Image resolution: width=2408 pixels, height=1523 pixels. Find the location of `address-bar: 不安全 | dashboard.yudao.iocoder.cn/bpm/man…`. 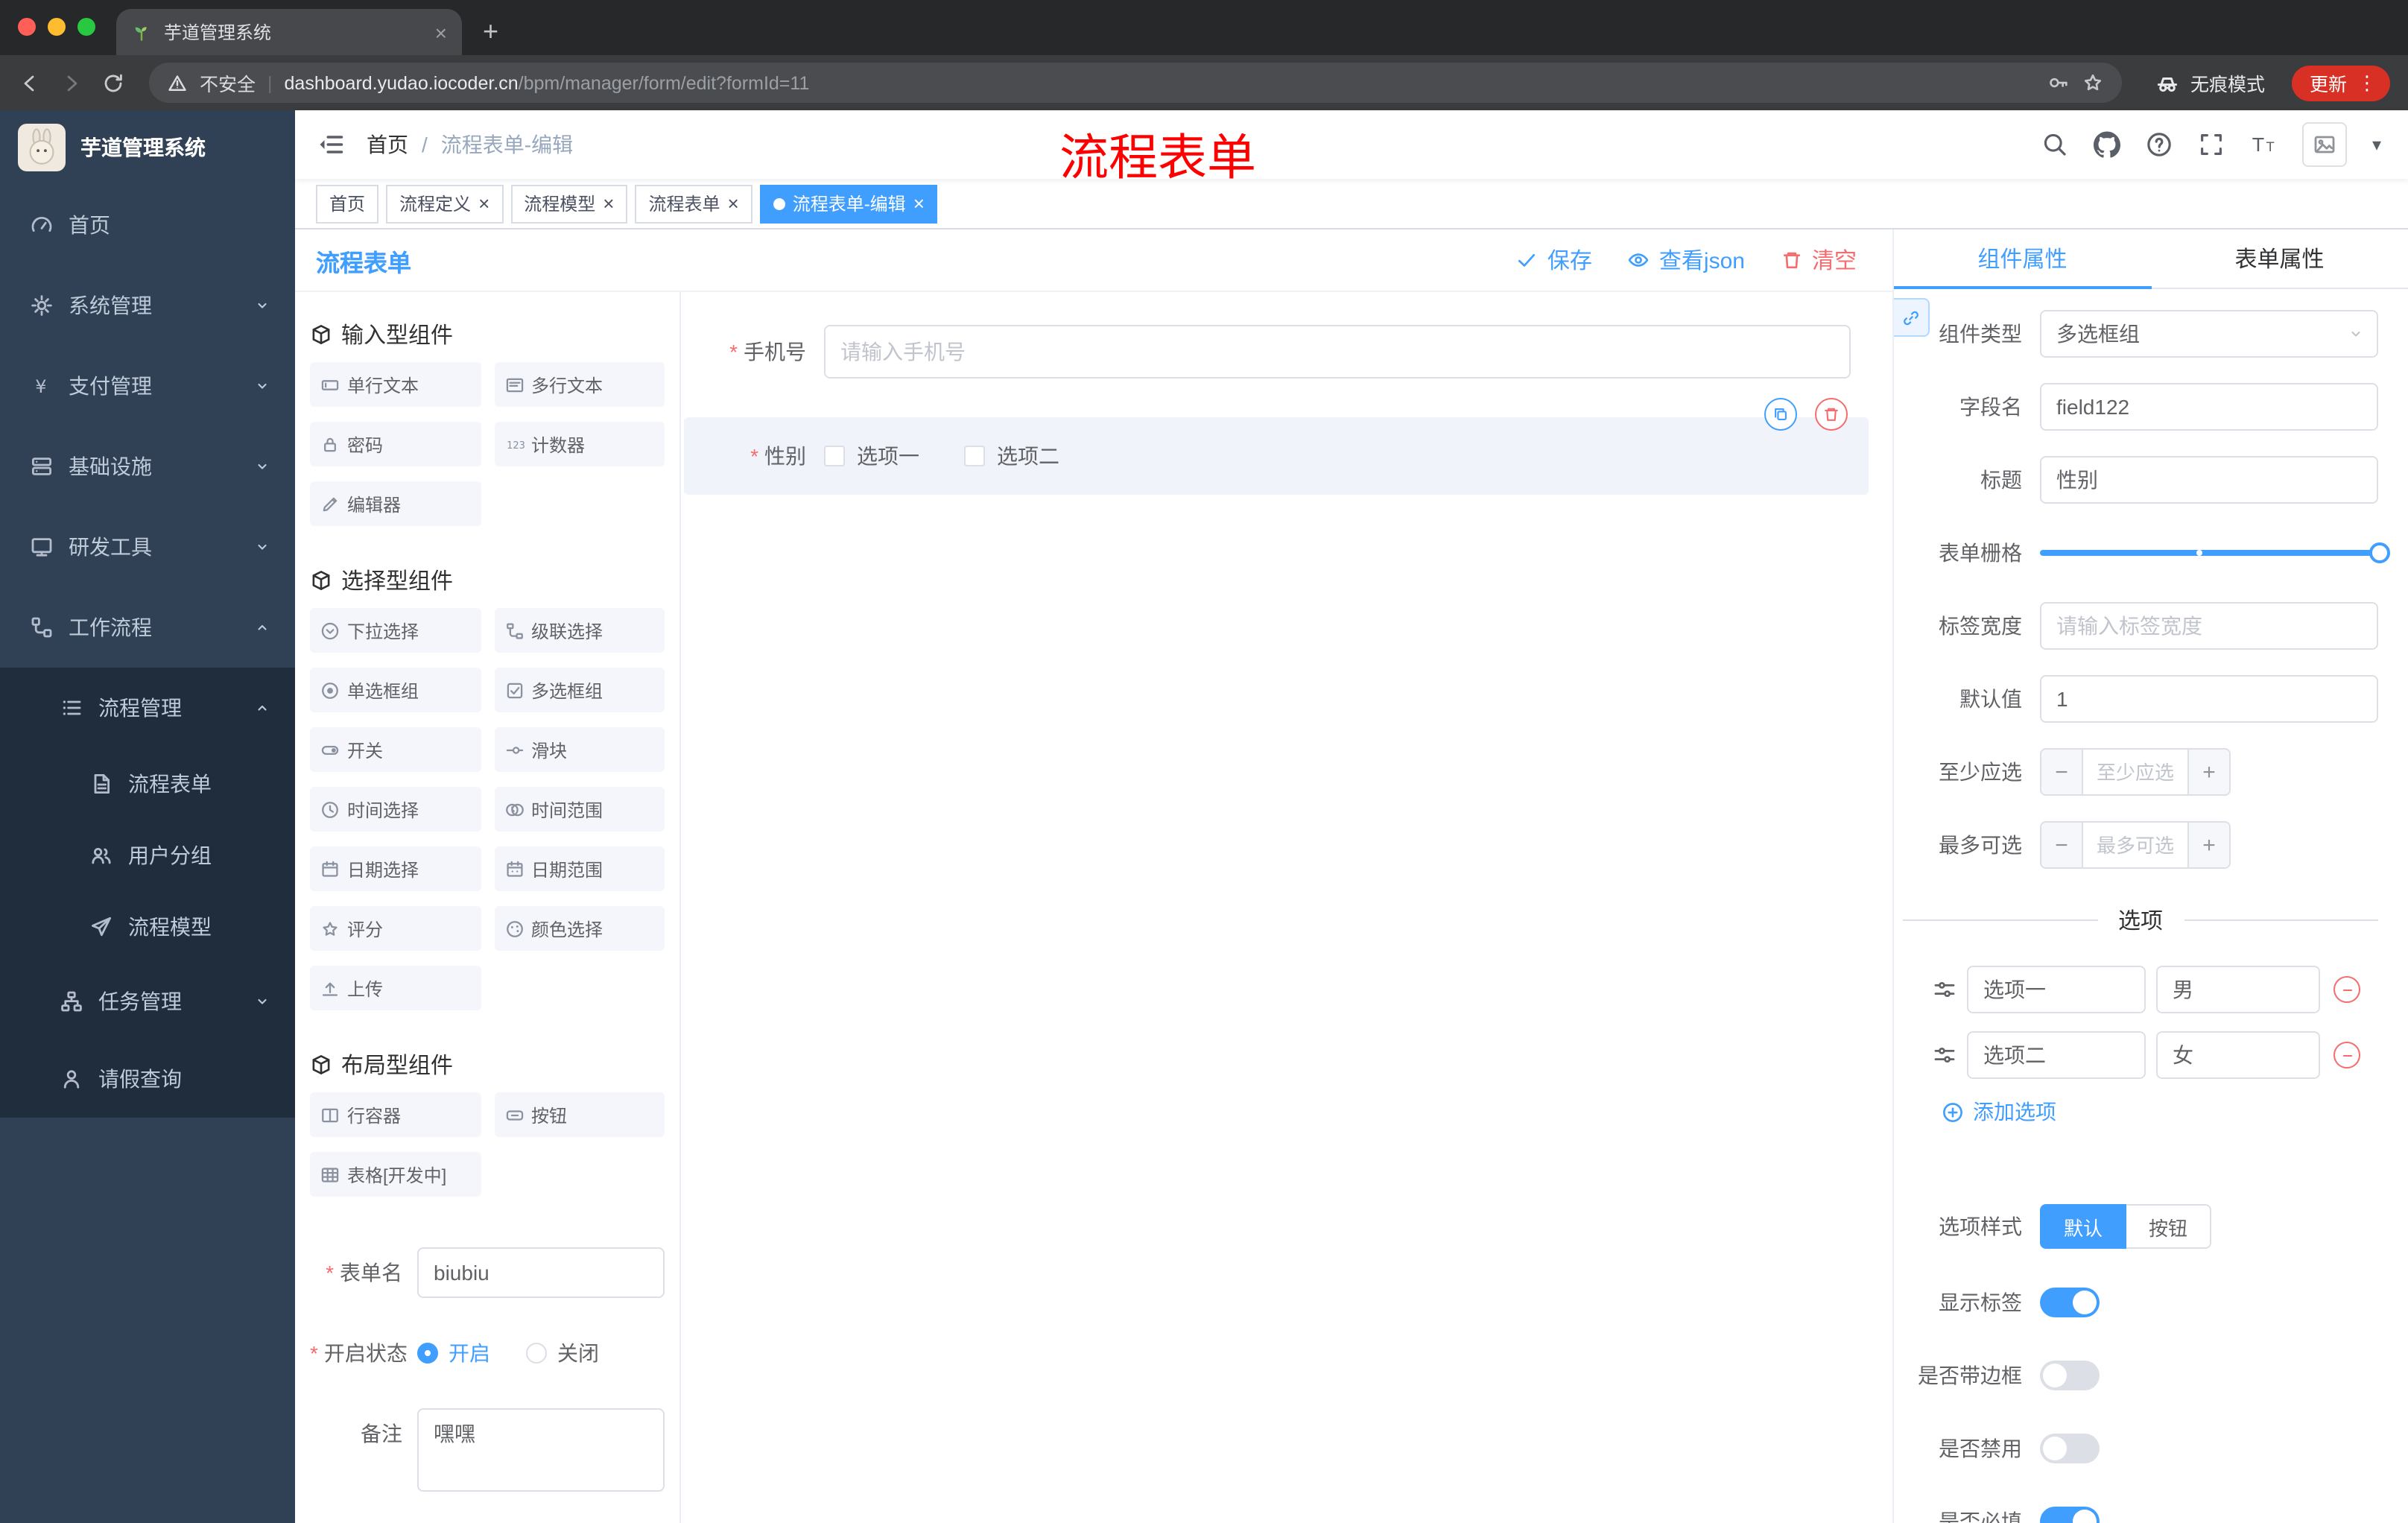

address-bar: 不安全 | dashboard.yudao.iocoder.cn/bpm/man… is located at coordinates (1135, 83).